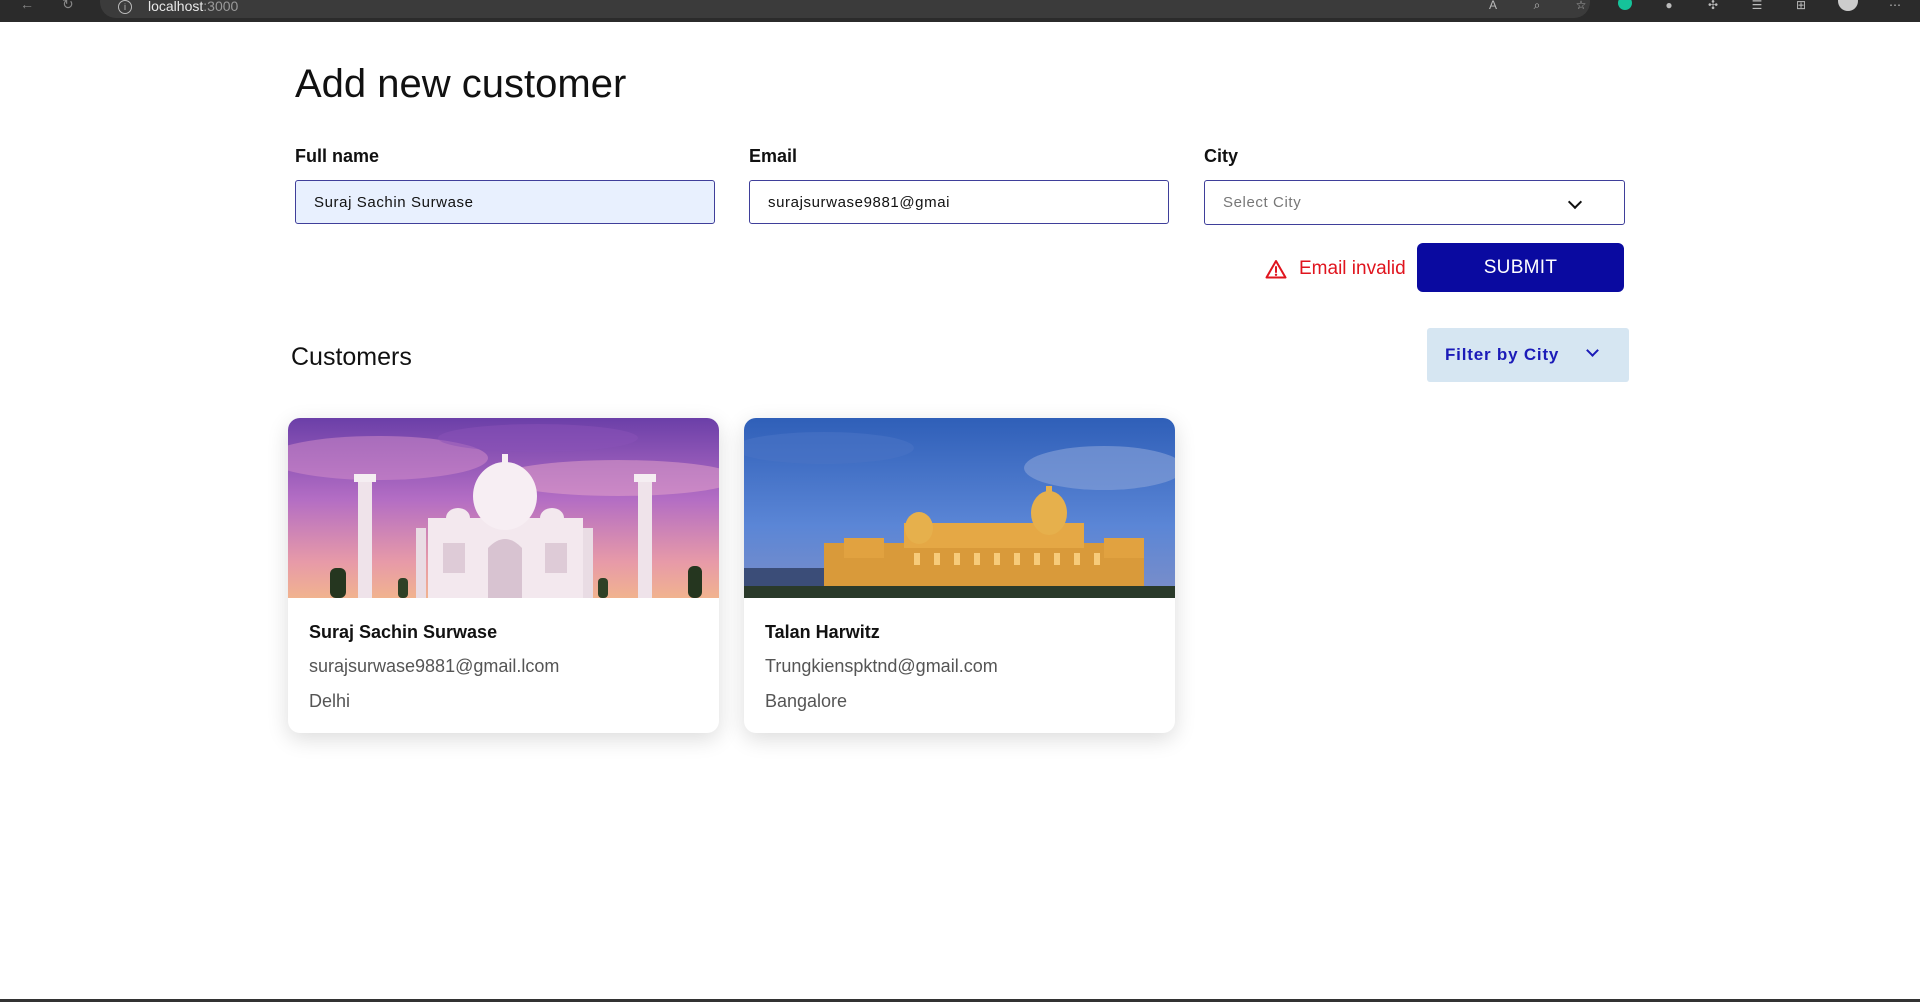 The width and height of the screenshot is (1920, 1002). What do you see at coordinates (434, 666) in the screenshot?
I see `customer-email: surajsurwase9881@gmail.lcom` at bounding box center [434, 666].